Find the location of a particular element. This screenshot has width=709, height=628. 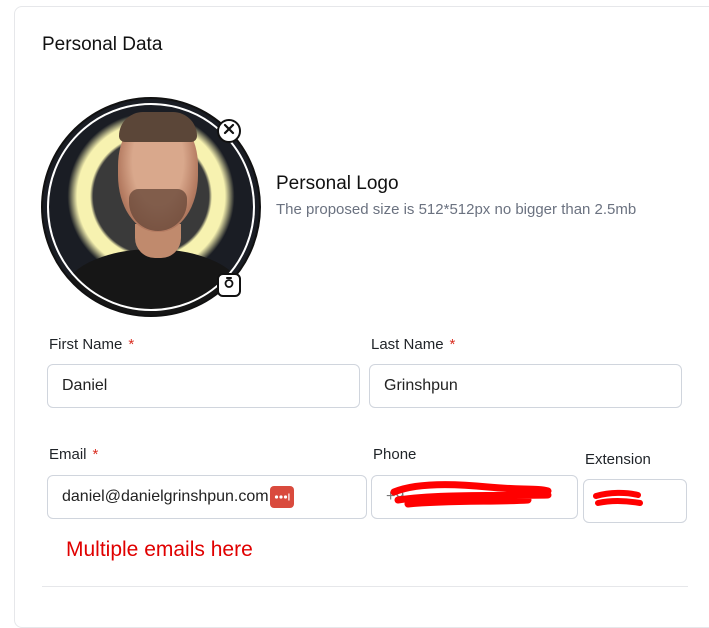

last-name-field: Grinshpun is located at coordinates (525, 386).